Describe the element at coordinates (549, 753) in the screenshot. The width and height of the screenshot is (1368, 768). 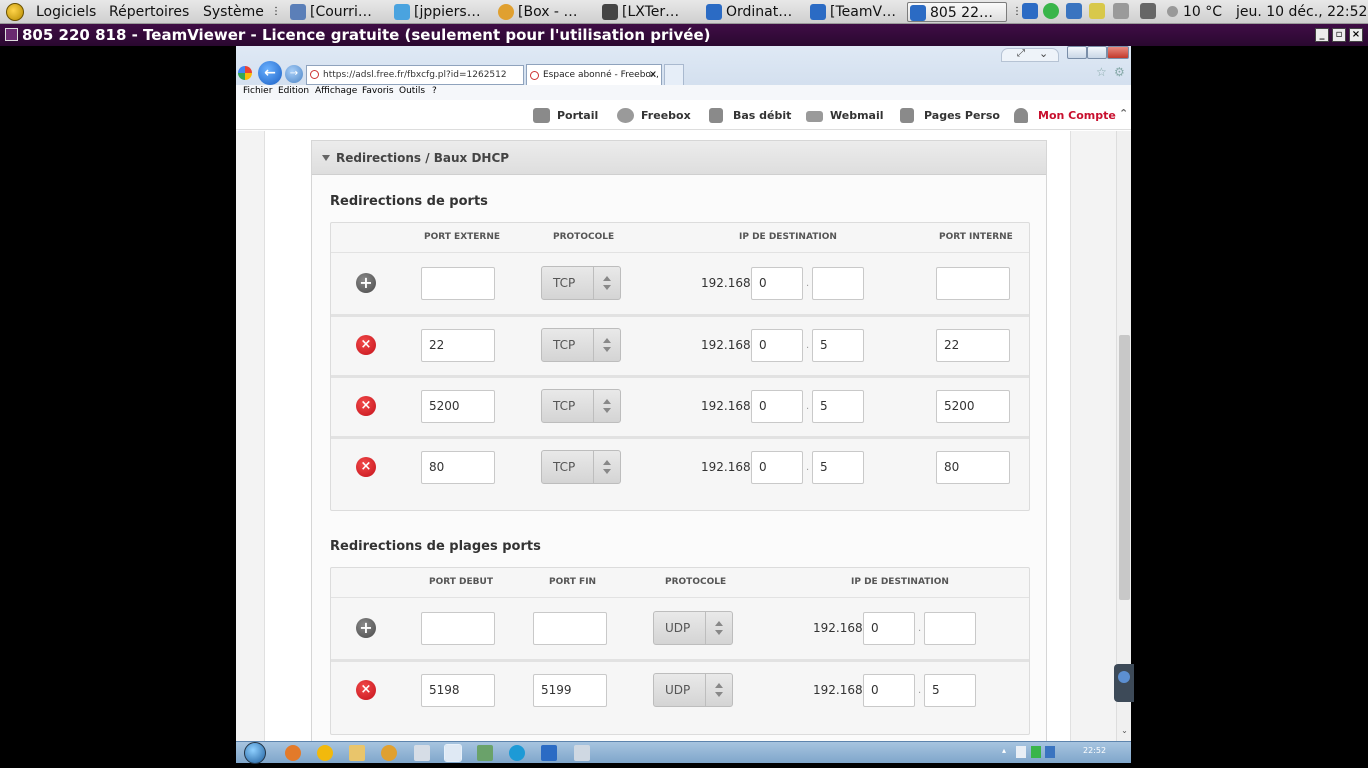
I see `teamviewer-icon` at that location.